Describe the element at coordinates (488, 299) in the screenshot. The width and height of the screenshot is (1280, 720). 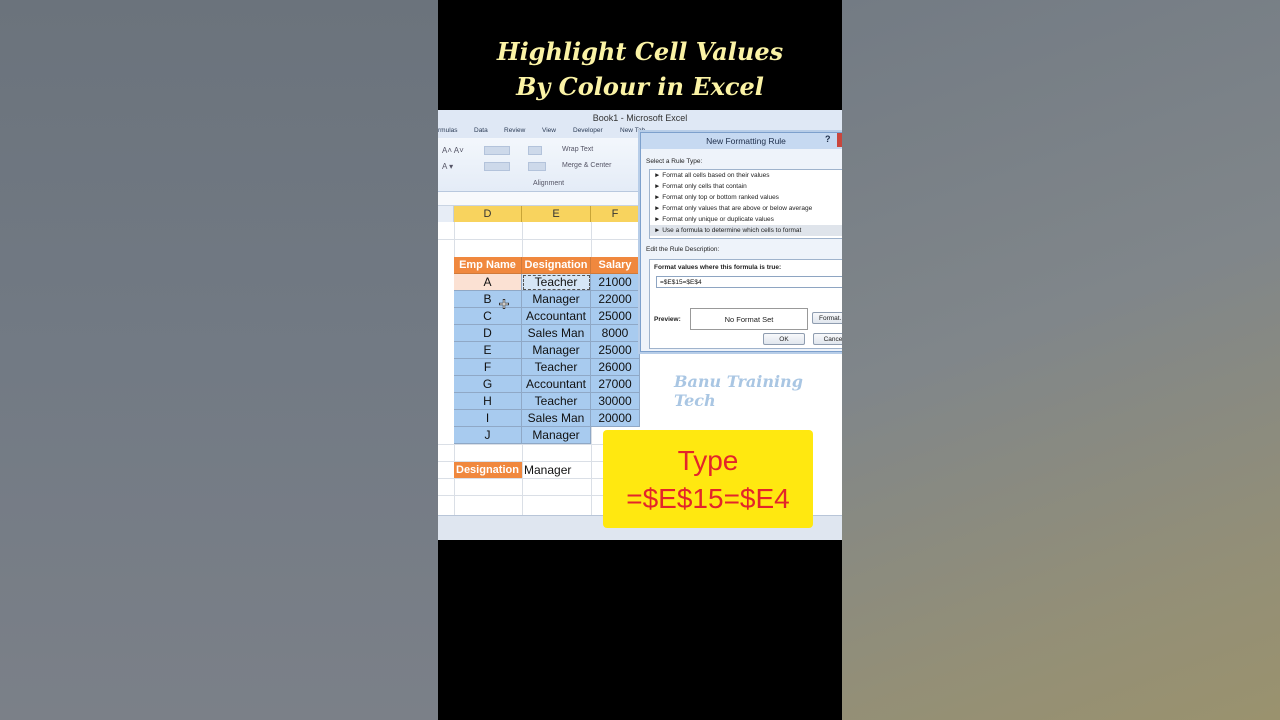
I see `table-cell: B` at that location.